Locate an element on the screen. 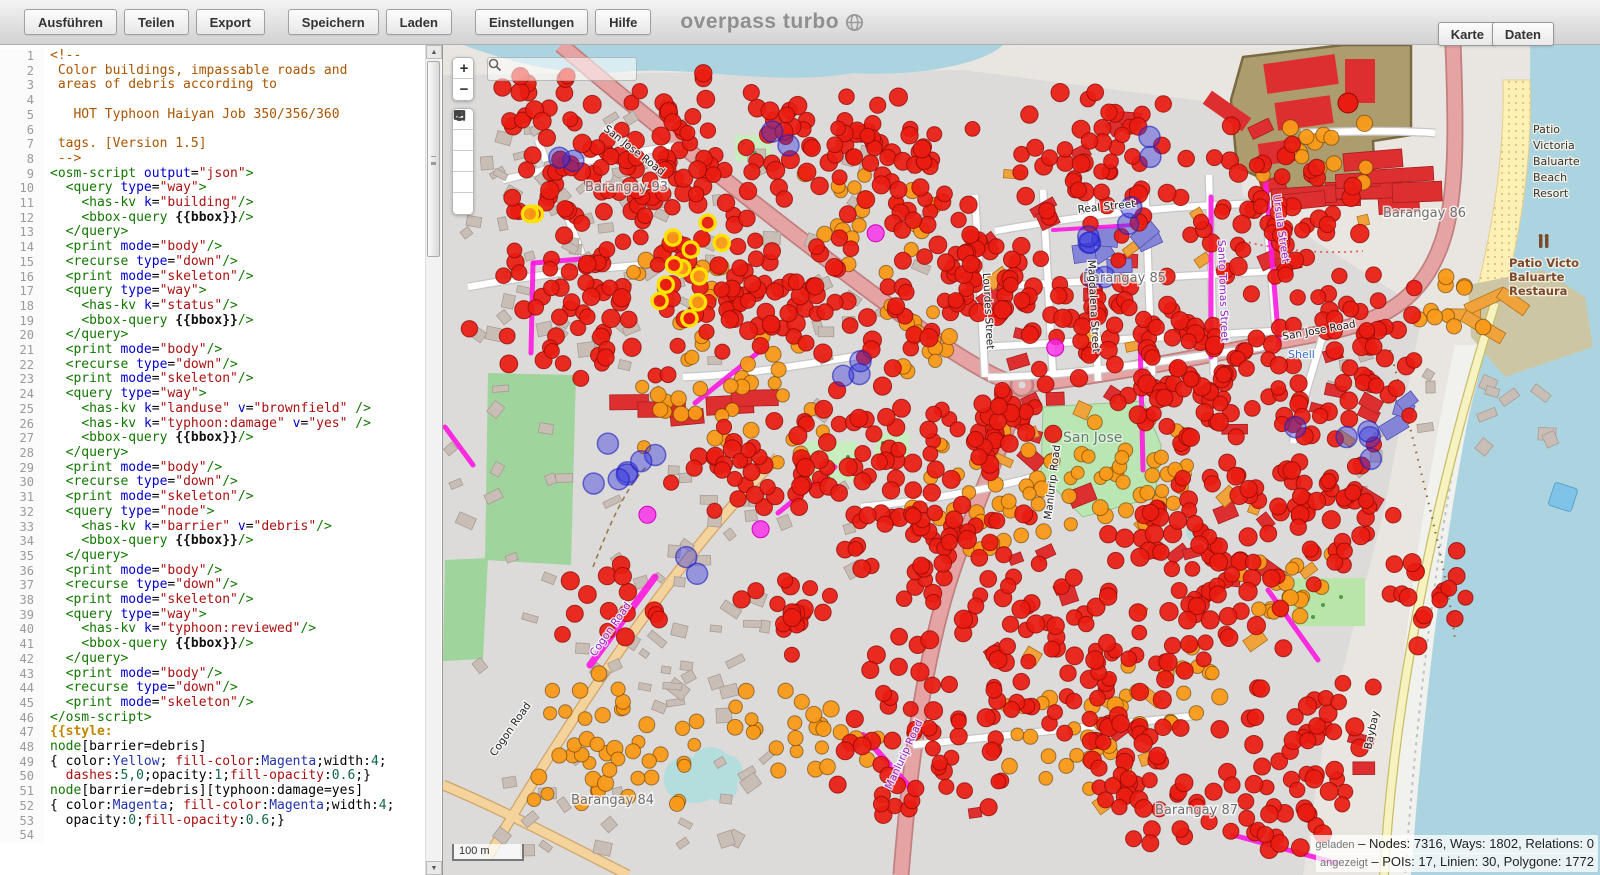  code-line: 24 <query type="way"> is located at coordinates (213, 394).